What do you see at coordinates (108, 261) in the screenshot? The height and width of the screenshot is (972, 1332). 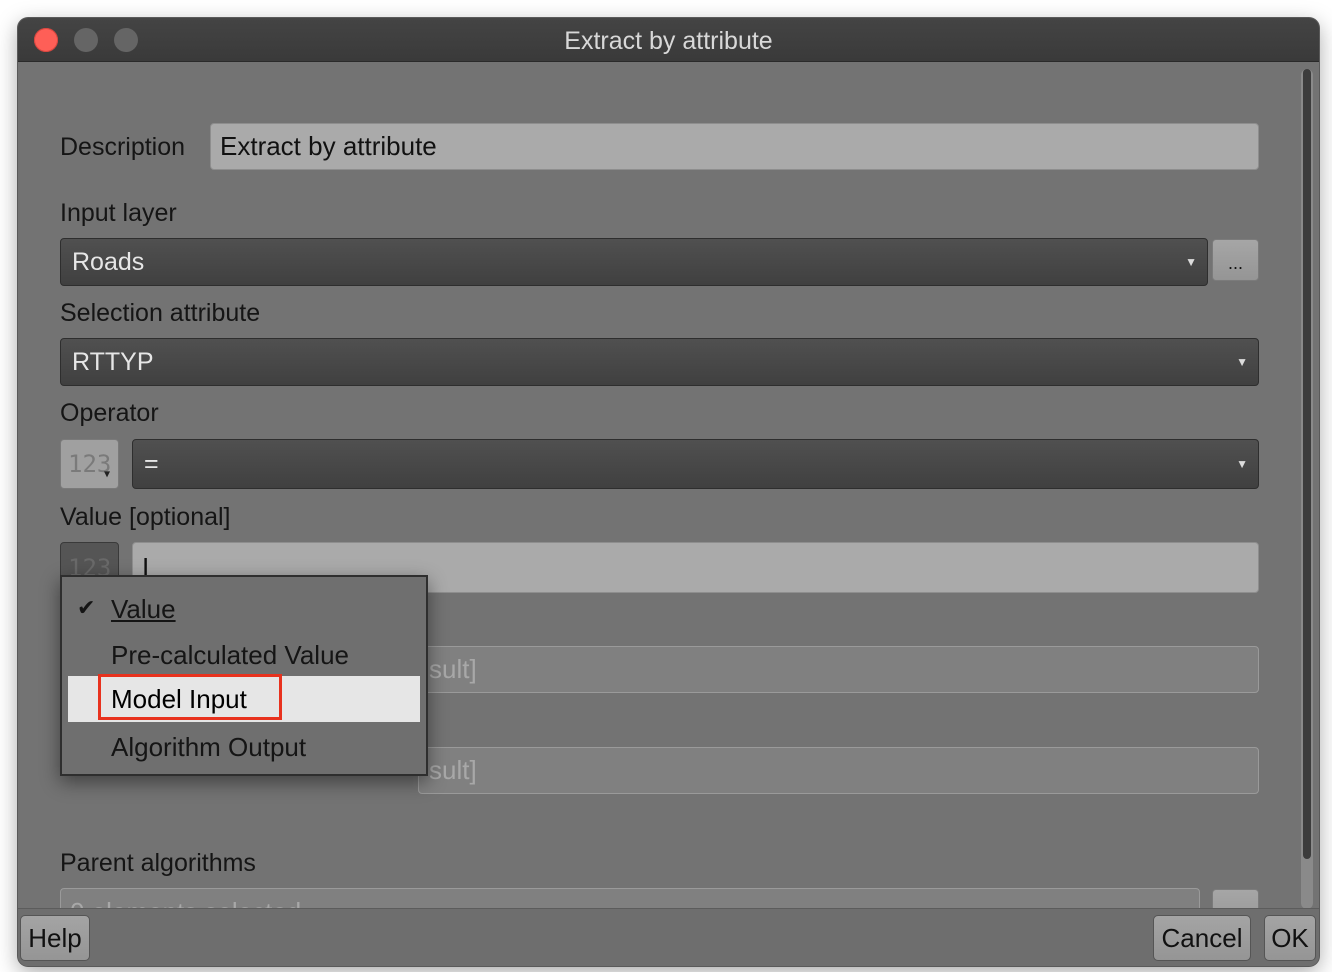 I see `input-layer-value: Roads` at bounding box center [108, 261].